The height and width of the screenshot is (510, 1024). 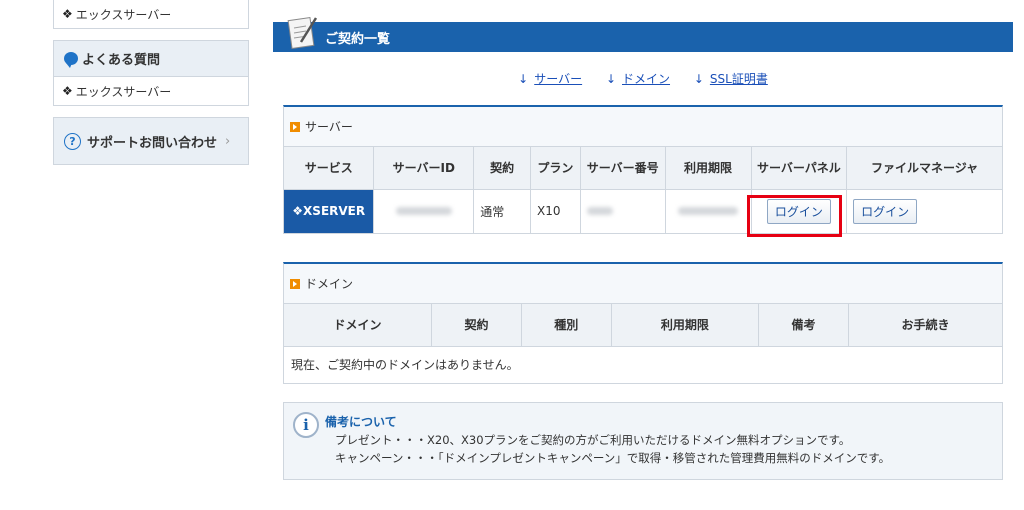 I want to click on support-label: サポートお問い合わせ, so click(x=152, y=143).